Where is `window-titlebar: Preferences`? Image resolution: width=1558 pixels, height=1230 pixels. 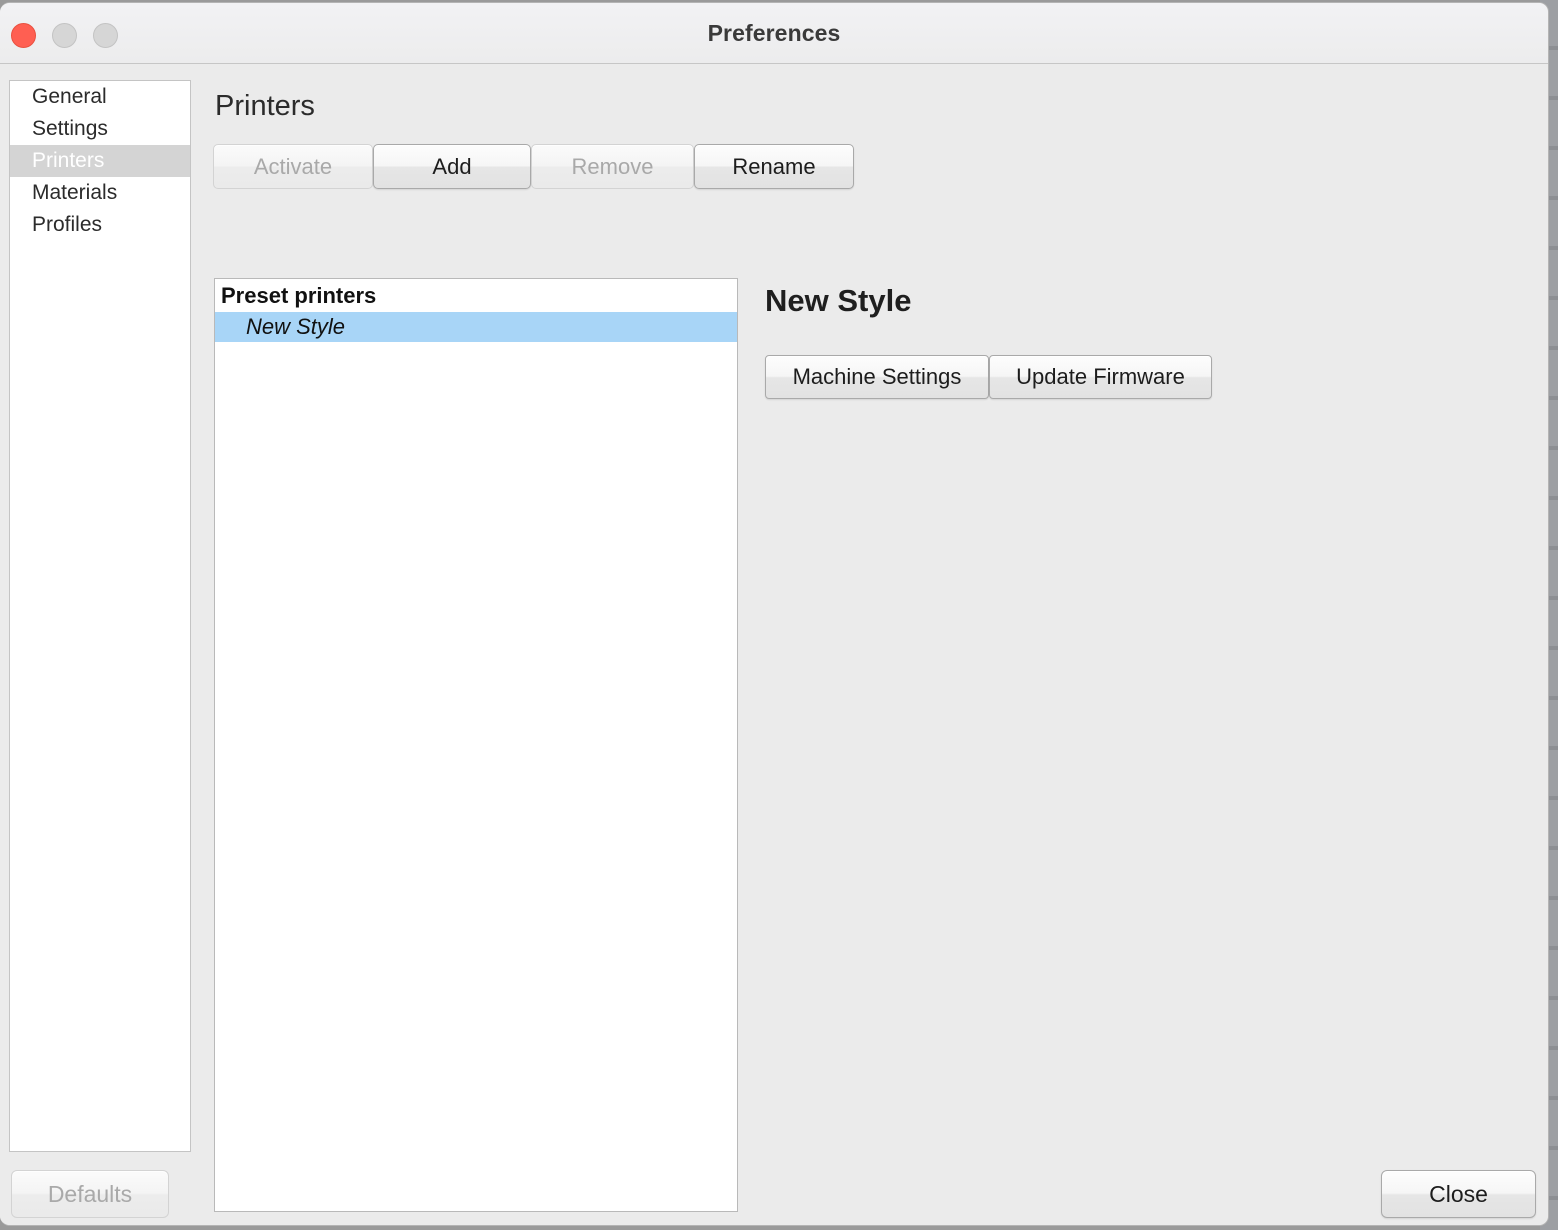
window-titlebar: Preferences is located at coordinates (774, 33).